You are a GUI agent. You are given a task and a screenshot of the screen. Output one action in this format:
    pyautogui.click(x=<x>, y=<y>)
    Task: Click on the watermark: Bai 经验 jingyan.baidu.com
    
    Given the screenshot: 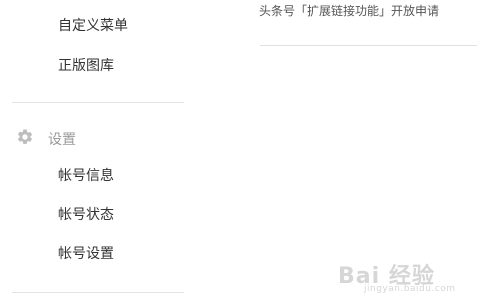 What is the action you would take?
    pyautogui.click(x=404, y=278)
    